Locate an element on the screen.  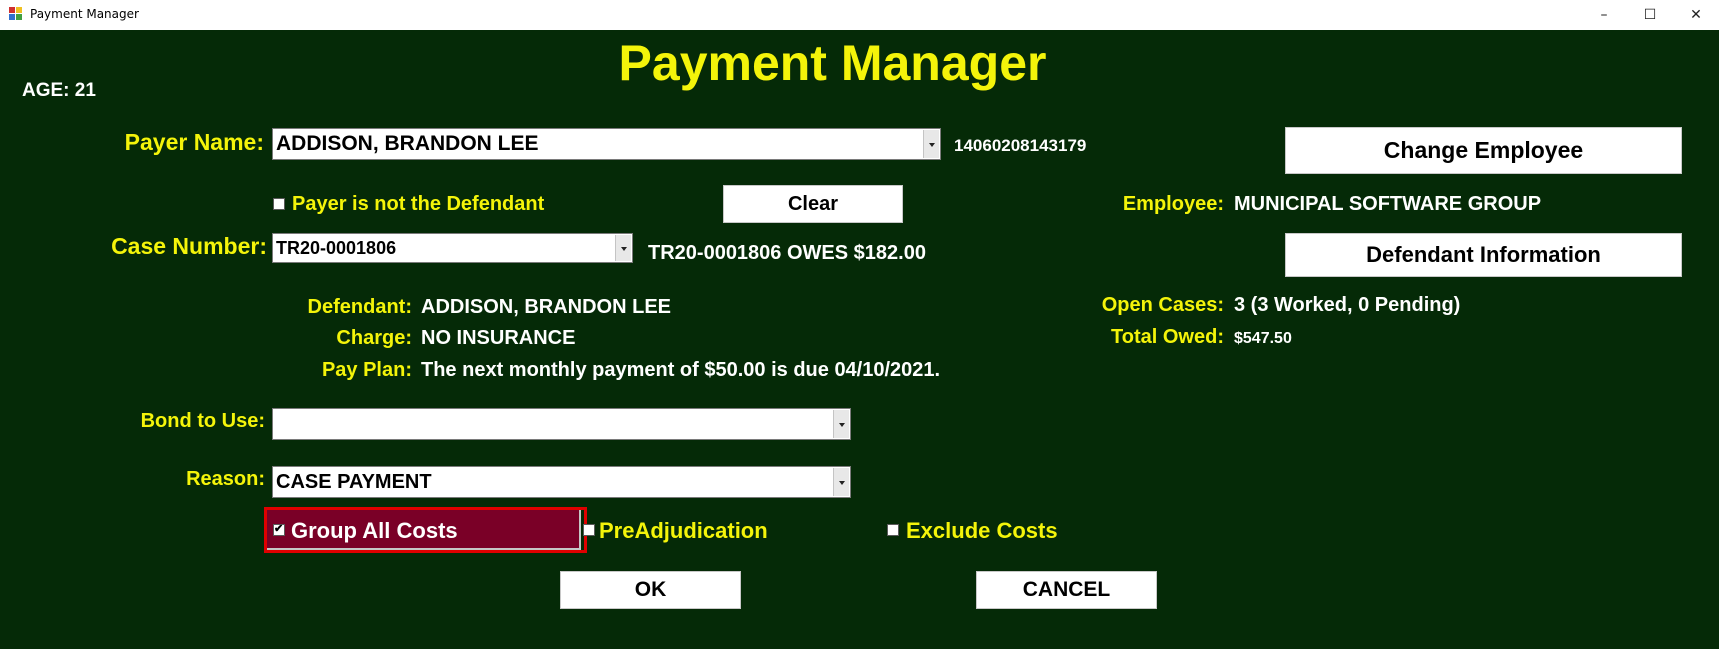
reason-combobox: CASE PAYMENT is located at coordinates (561, 482).